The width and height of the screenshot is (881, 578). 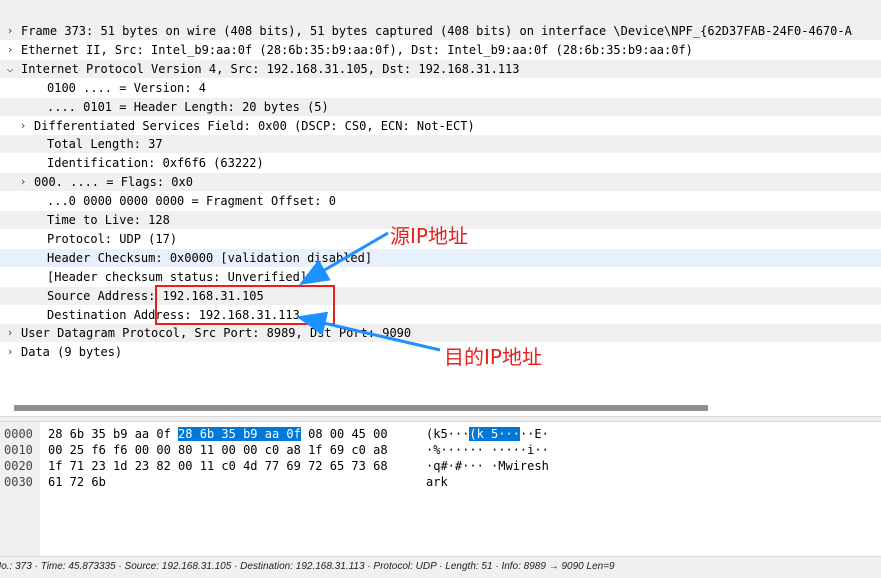 What do you see at coordinates (177, 276) in the screenshot?
I see `tree-row-label: [Header checksum status: Unverified]` at bounding box center [177, 276].